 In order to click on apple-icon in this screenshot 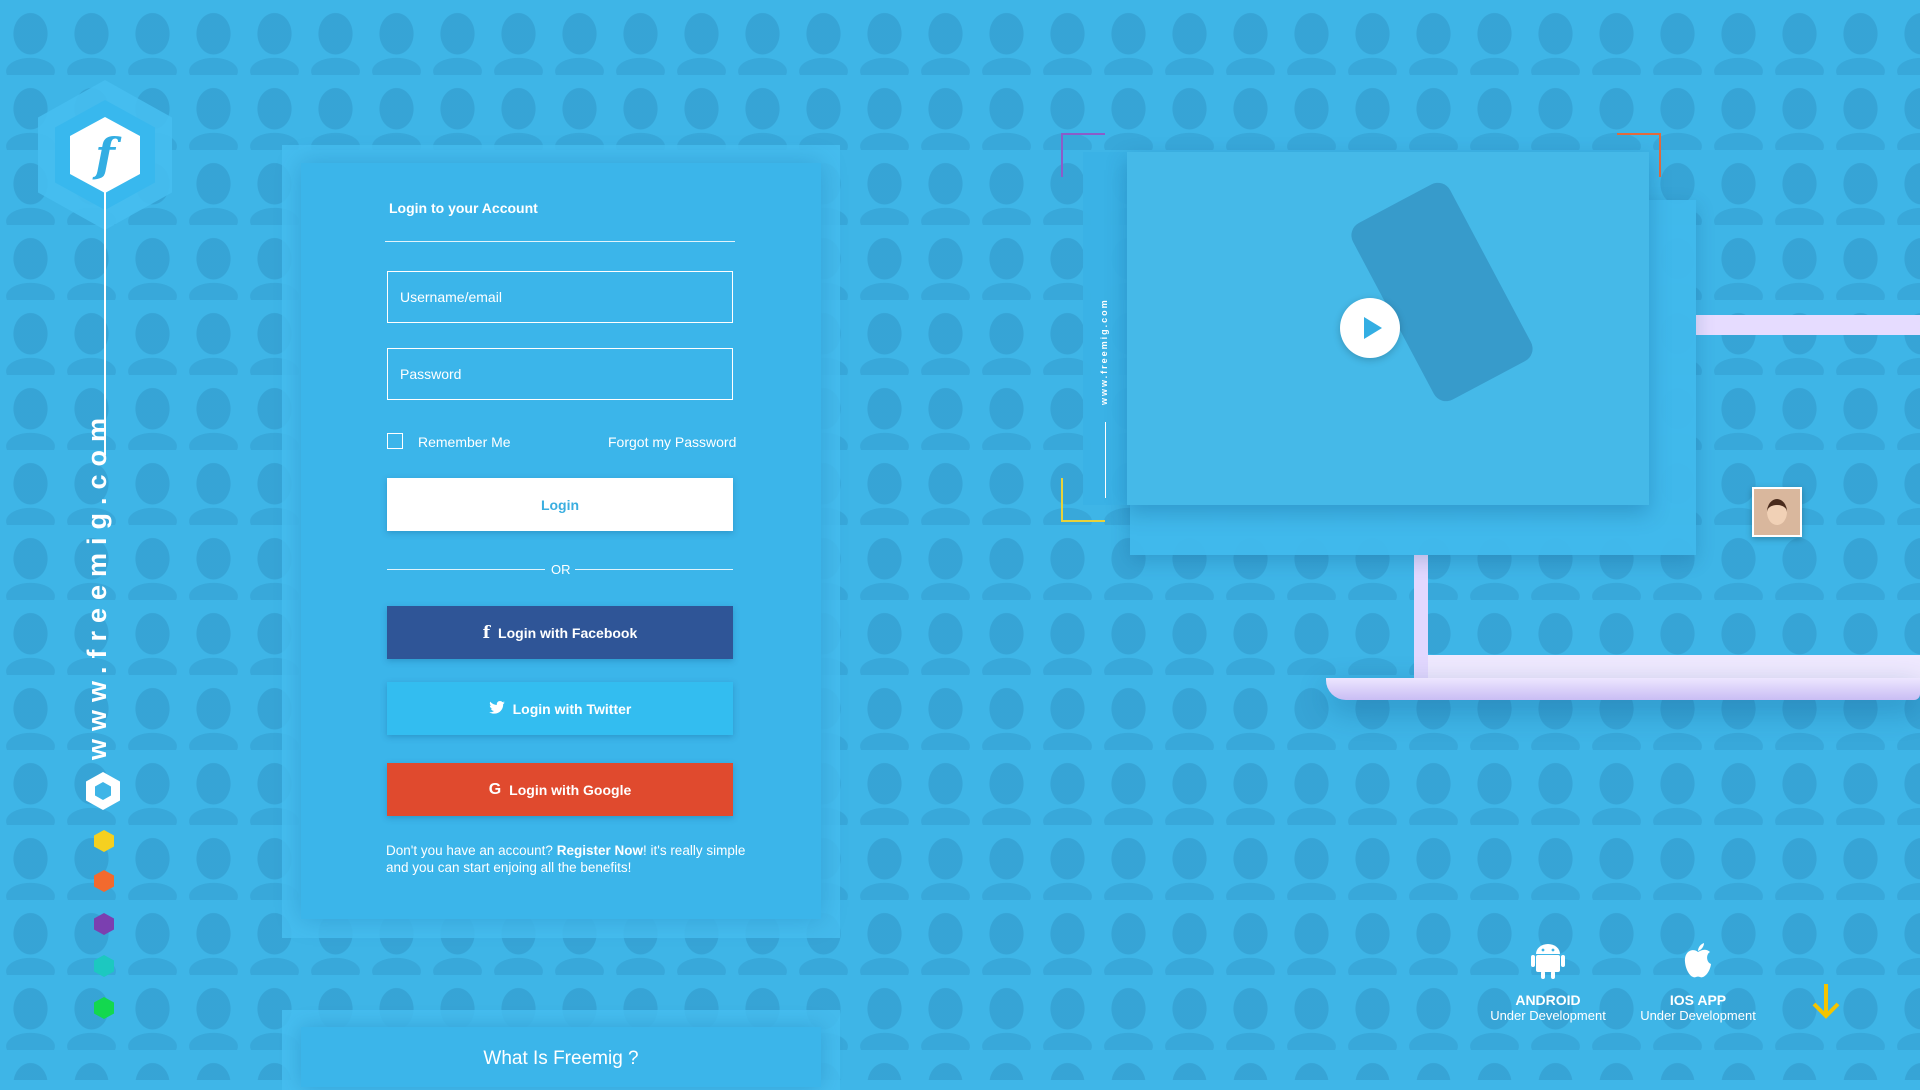, I will do `click(1698, 965)`.